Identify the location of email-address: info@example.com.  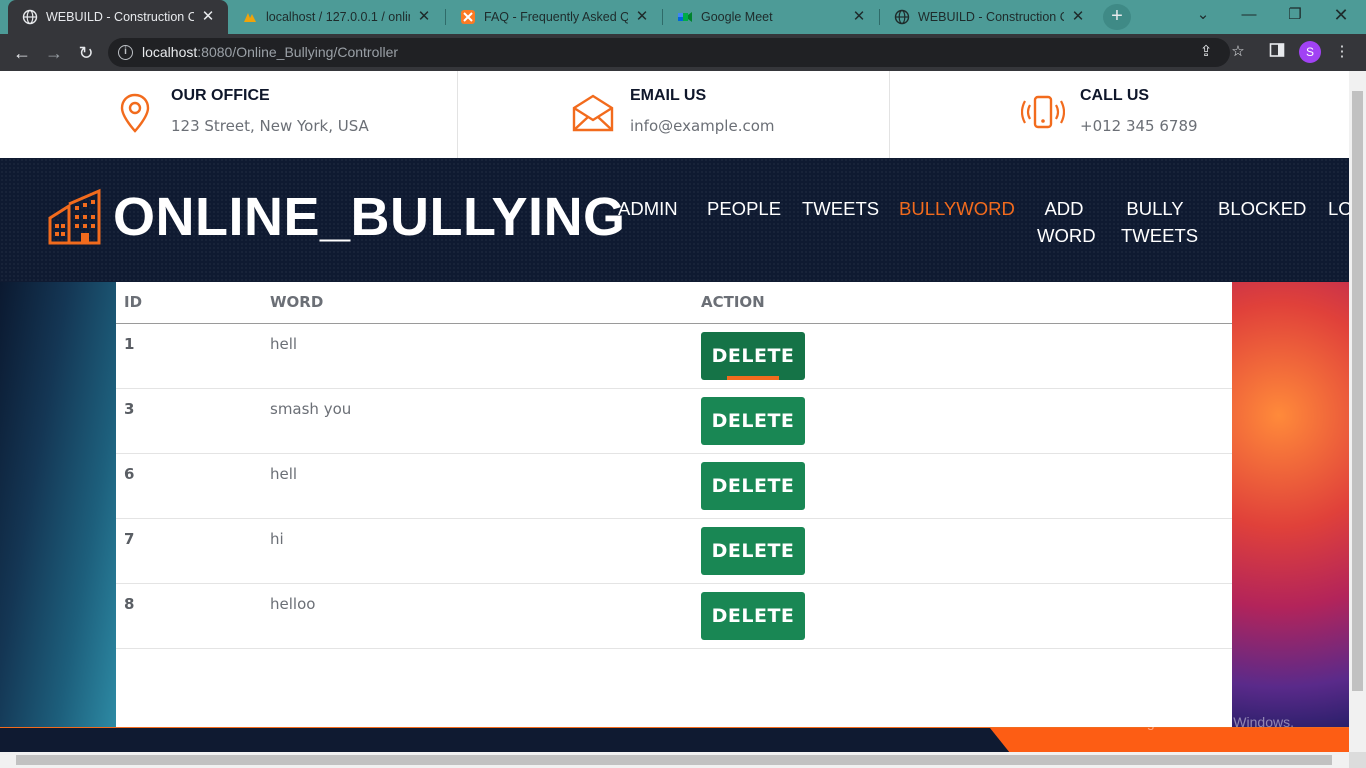
(702, 126).